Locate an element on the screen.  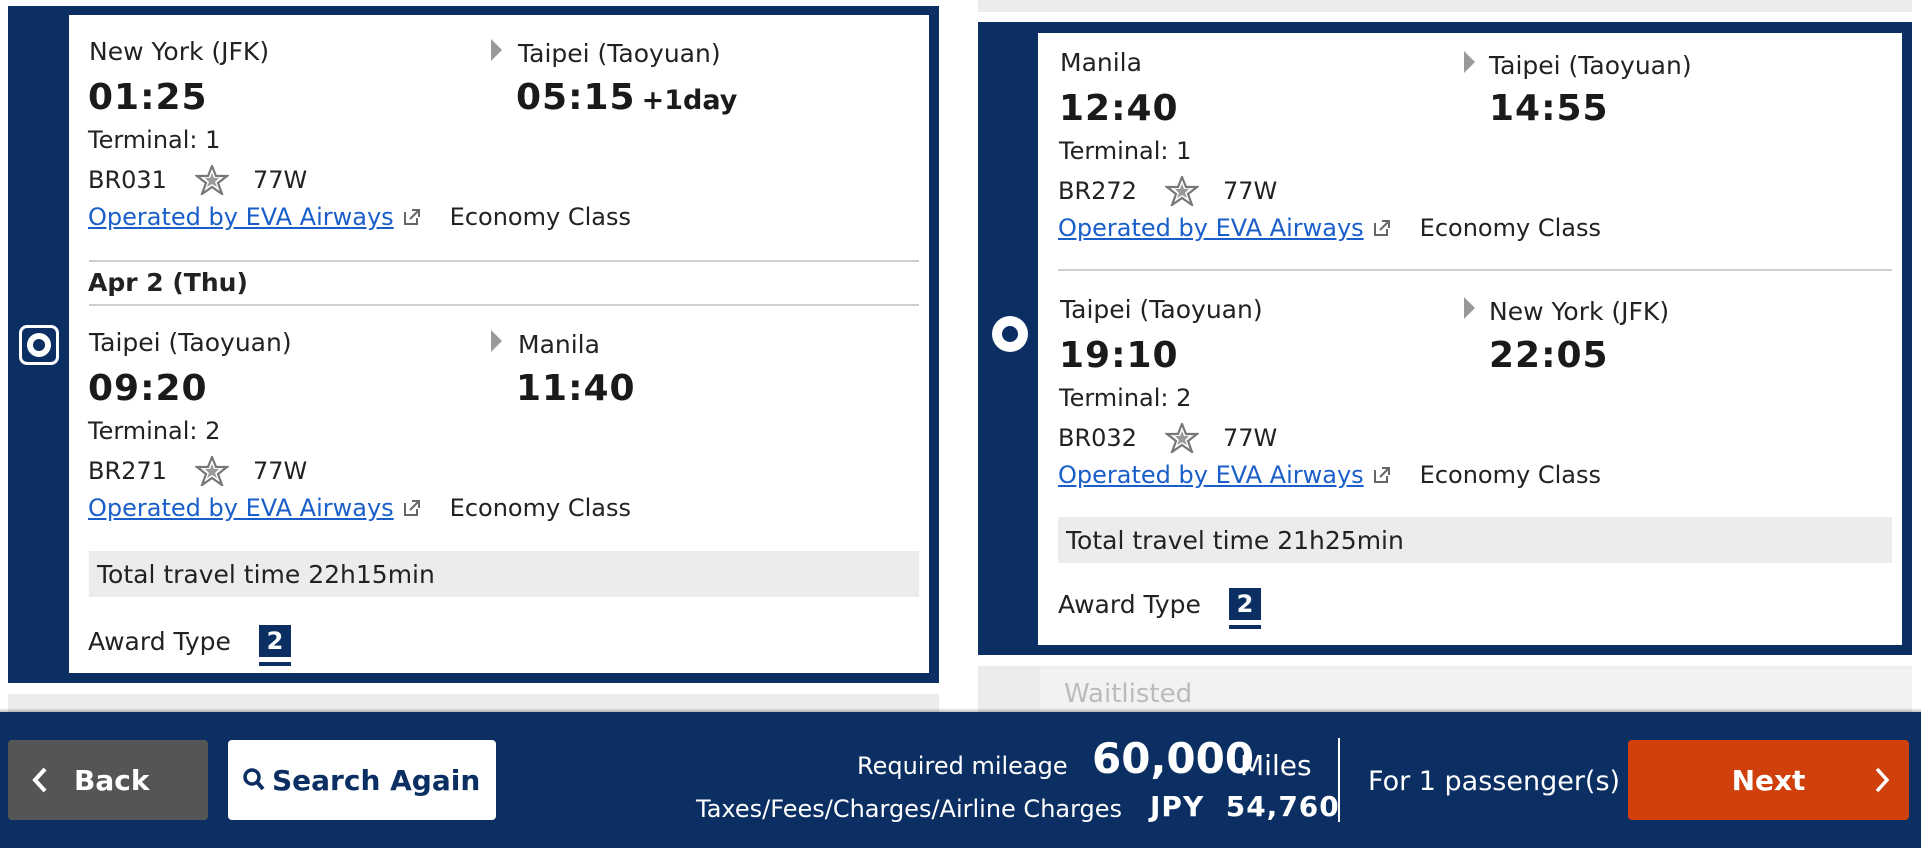
required-mileage-label: Required mileage is located at coordinates (962, 766).